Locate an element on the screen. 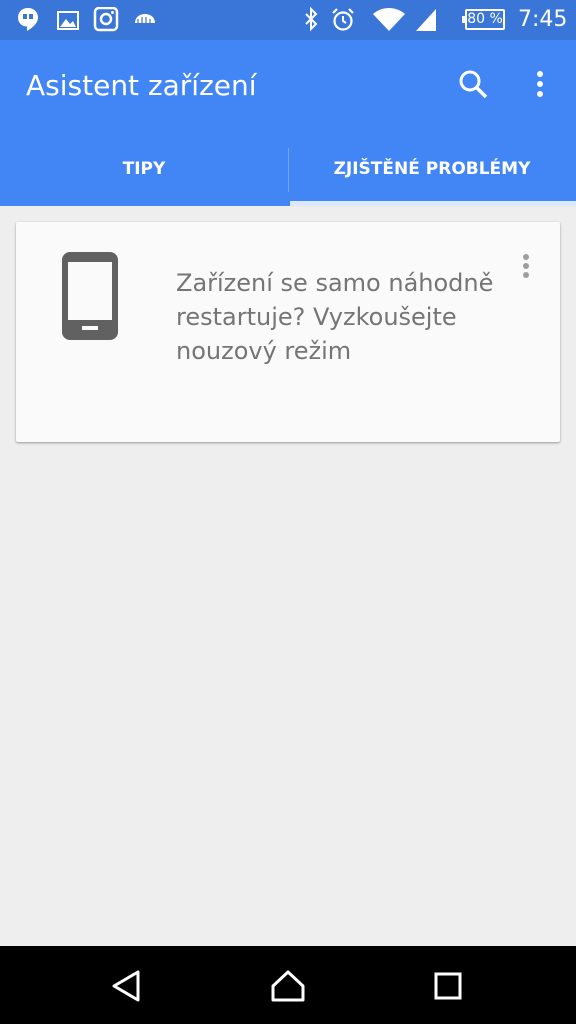  navigation-bar is located at coordinates (288, 985).